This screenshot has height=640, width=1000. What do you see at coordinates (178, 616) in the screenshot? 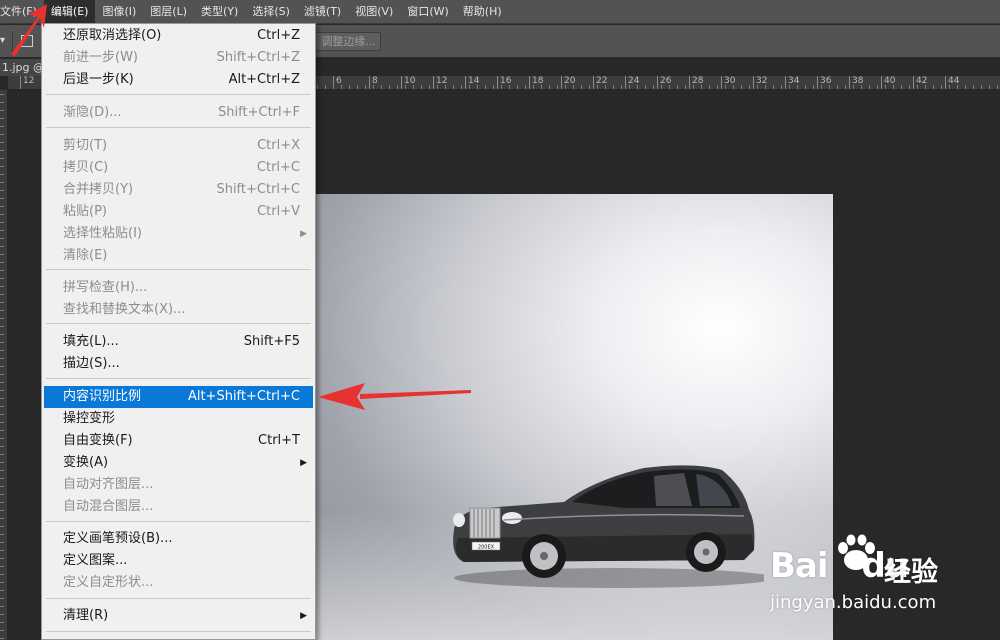
I see `edit-menu-item-23: 清理(R) ▶` at bounding box center [178, 616].